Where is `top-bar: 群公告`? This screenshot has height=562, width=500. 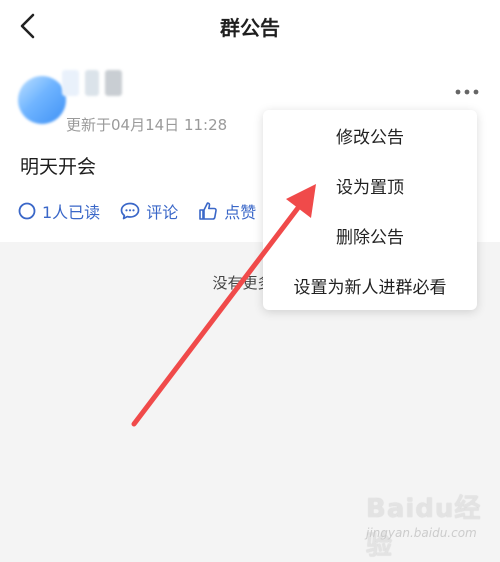
top-bar: 群公告 is located at coordinates (250, 26).